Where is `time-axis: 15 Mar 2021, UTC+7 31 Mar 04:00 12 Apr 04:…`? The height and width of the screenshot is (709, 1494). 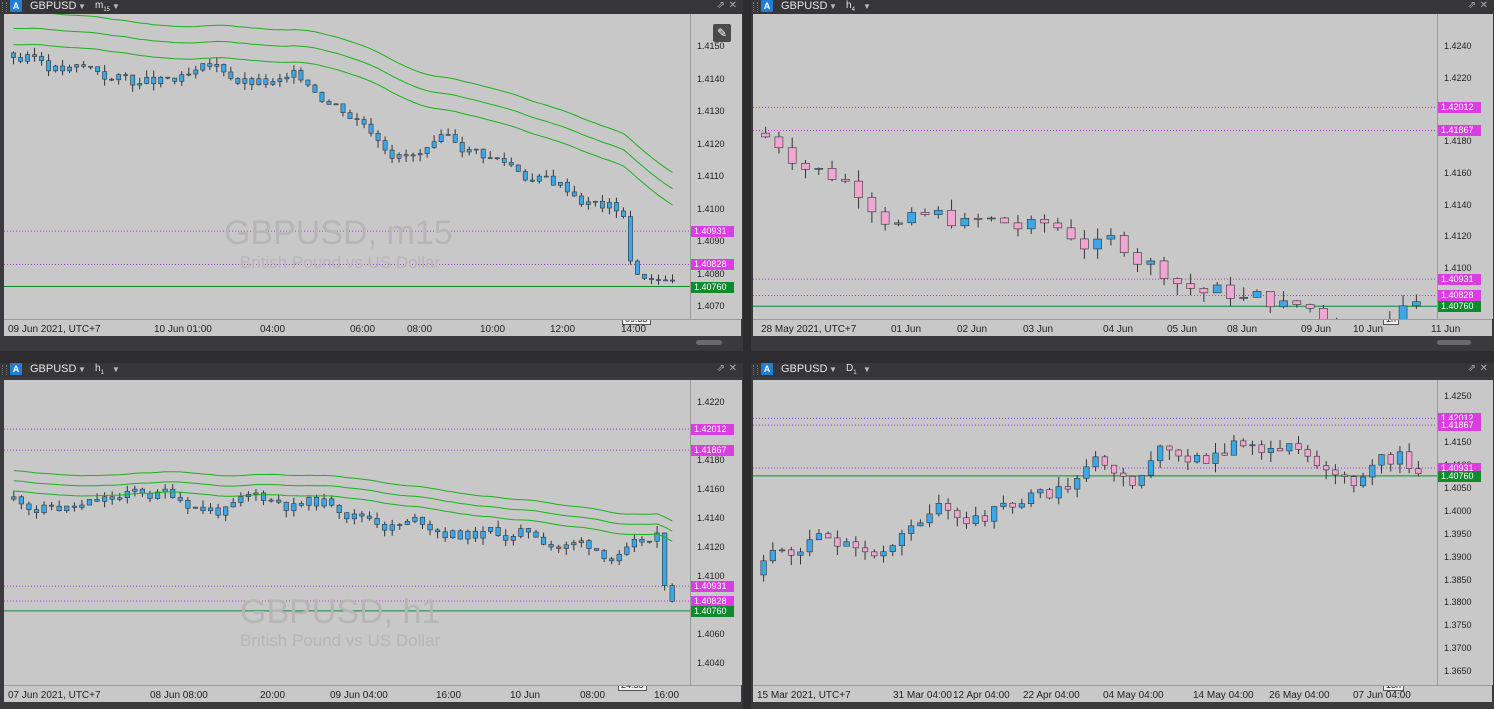 time-axis: 15 Mar 2021, UTC+7 31 Mar 04:00 12 Apr 04:… is located at coordinates (1122, 693).